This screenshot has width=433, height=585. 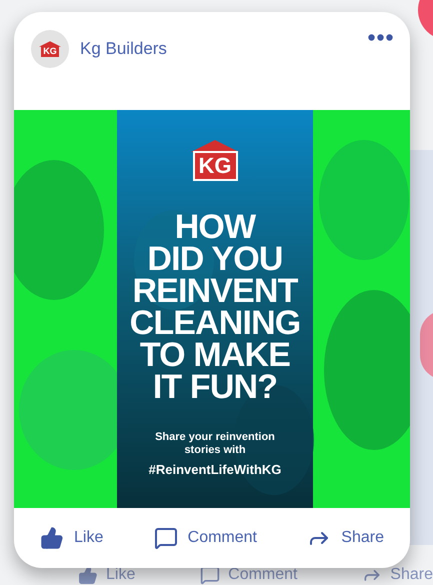 I want to click on action-button: Like, so click(x=72, y=538).